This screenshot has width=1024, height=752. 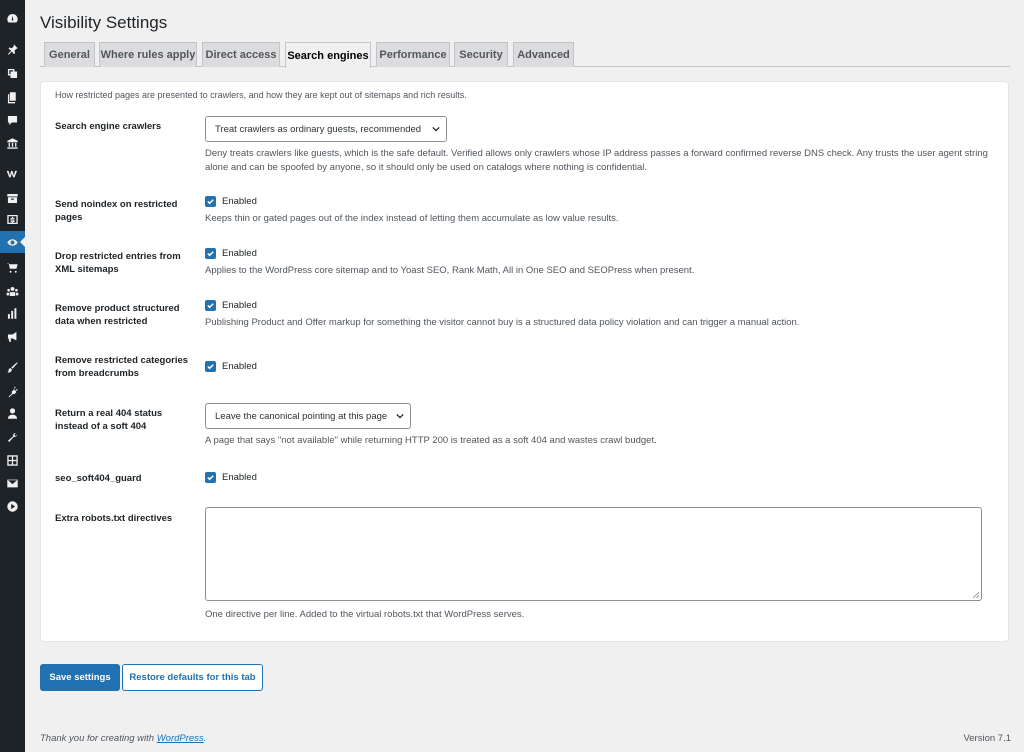 I want to click on play-icon, so click(x=12, y=506).